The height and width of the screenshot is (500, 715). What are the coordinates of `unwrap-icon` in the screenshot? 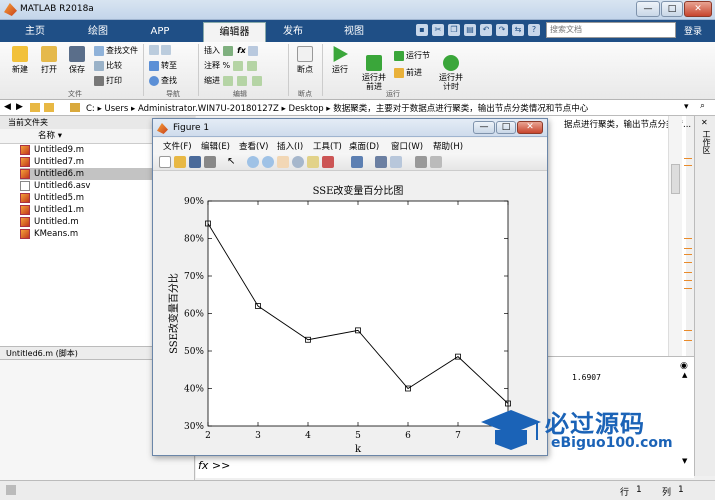 It's located at (252, 65).